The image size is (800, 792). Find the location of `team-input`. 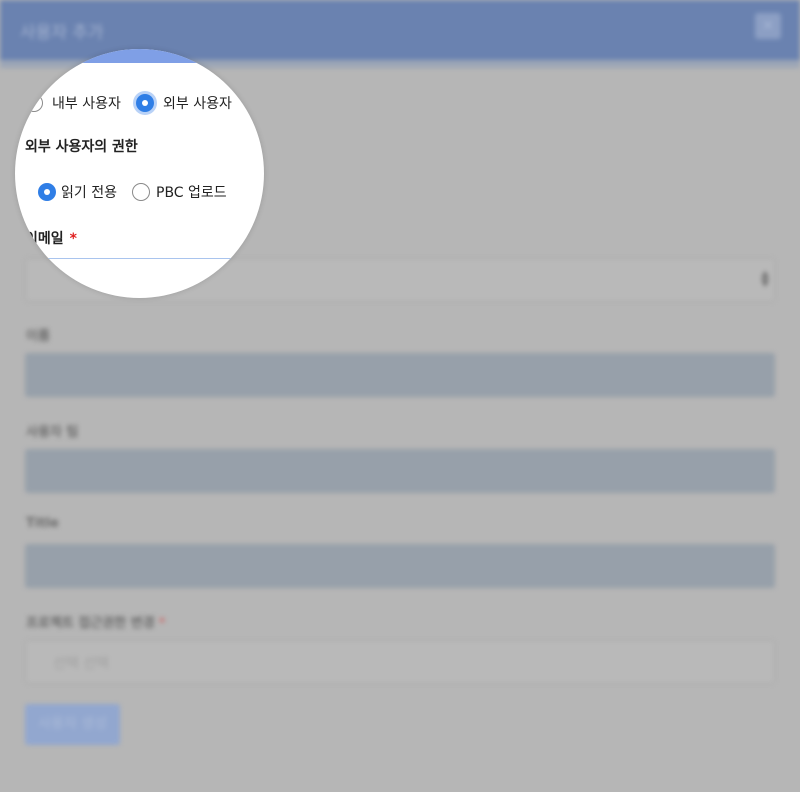

team-input is located at coordinates (400, 471).